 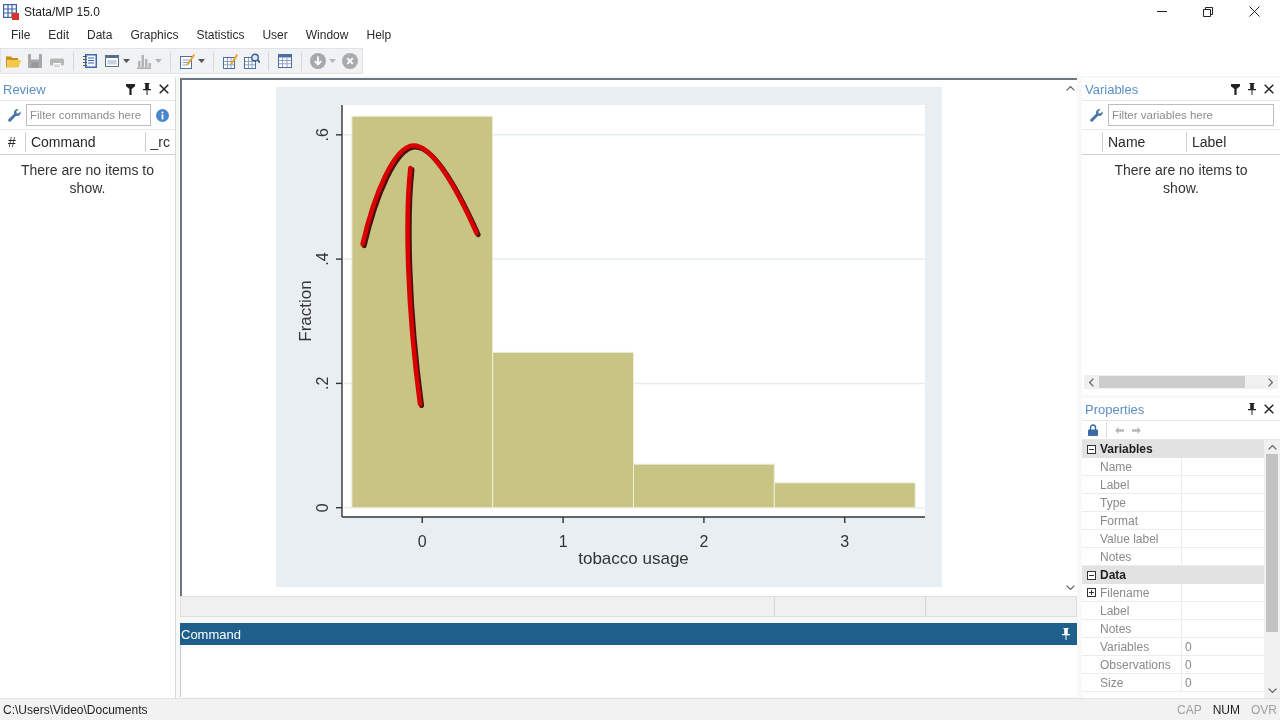 What do you see at coordinates (62, 11) in the screenshot?
I see `window-title: Stata/MP 15.0` at bounding box center [62, 11].